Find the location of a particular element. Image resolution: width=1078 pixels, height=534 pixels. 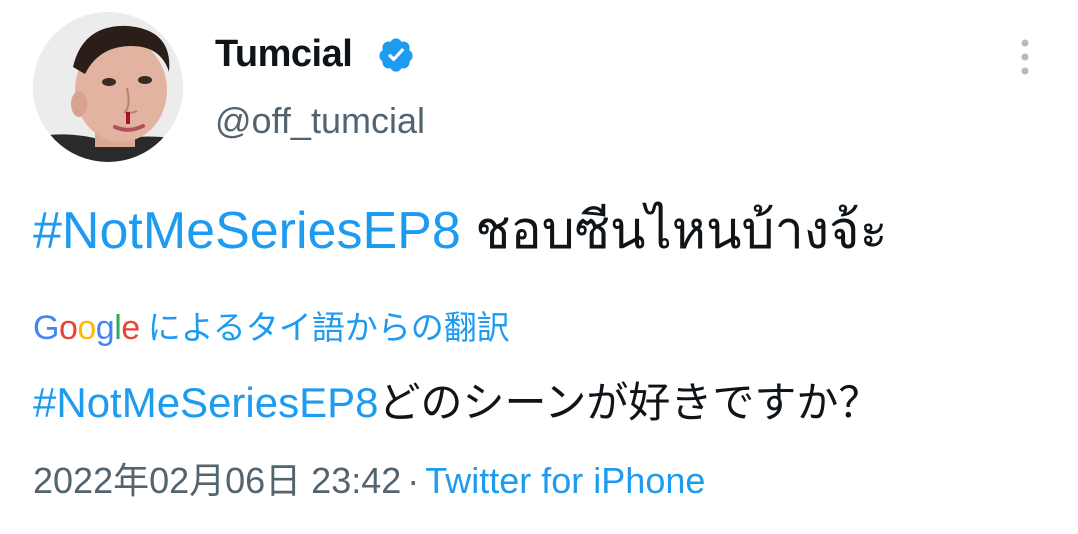

user-handle: @off_tumcial is located at coordinates (320, 121).